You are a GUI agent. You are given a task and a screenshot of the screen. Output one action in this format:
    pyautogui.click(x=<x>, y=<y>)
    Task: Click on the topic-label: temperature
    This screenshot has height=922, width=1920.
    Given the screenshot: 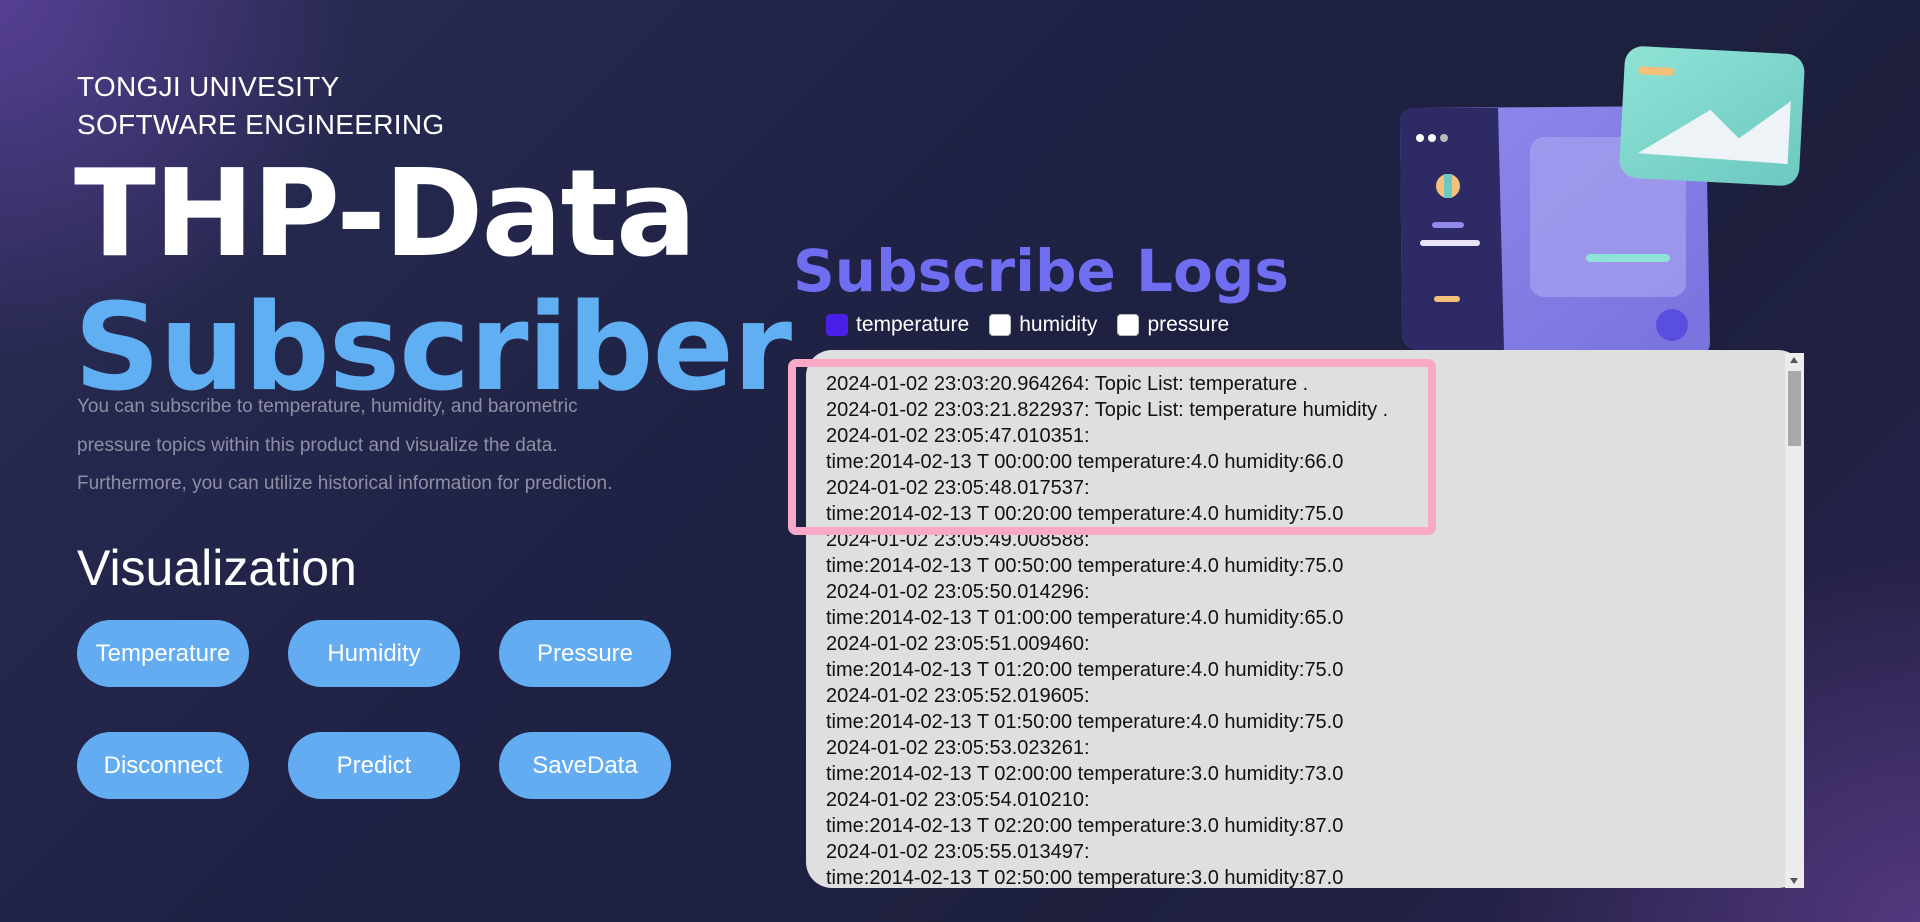 What is the action you would take?
    pyautogui.click(x=913, y=324)
    